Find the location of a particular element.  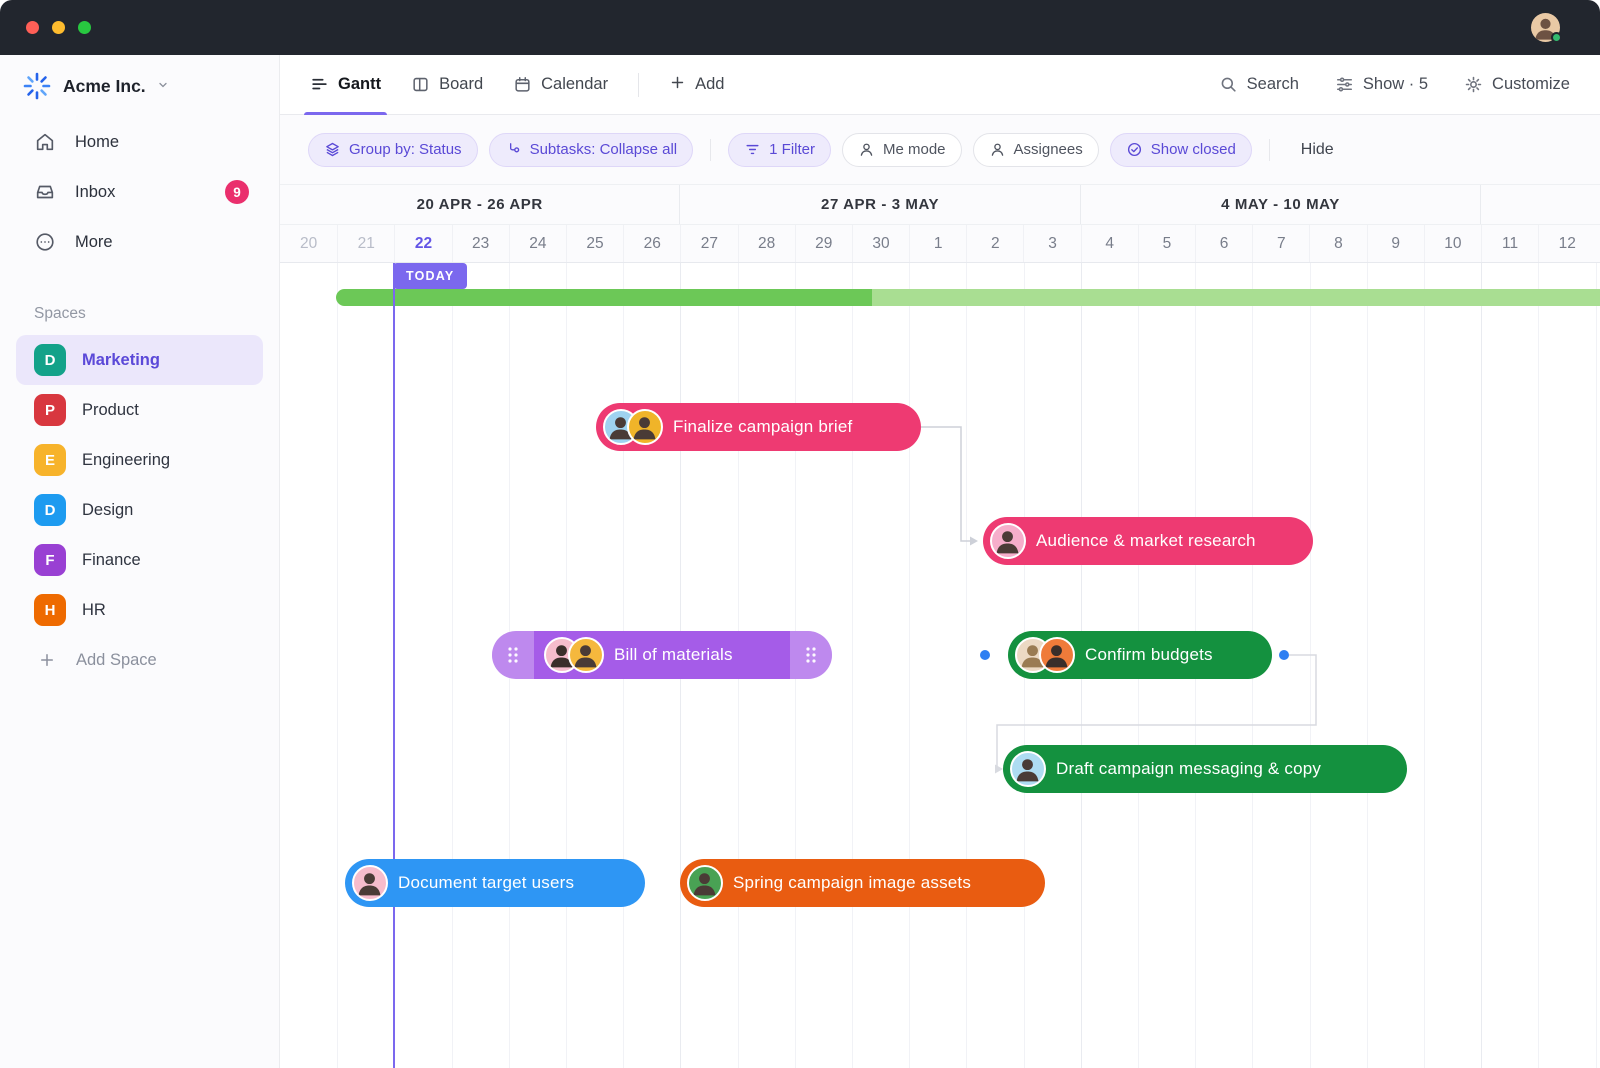

me-mode-pill: Me mode is located at coordinates (901, 149).